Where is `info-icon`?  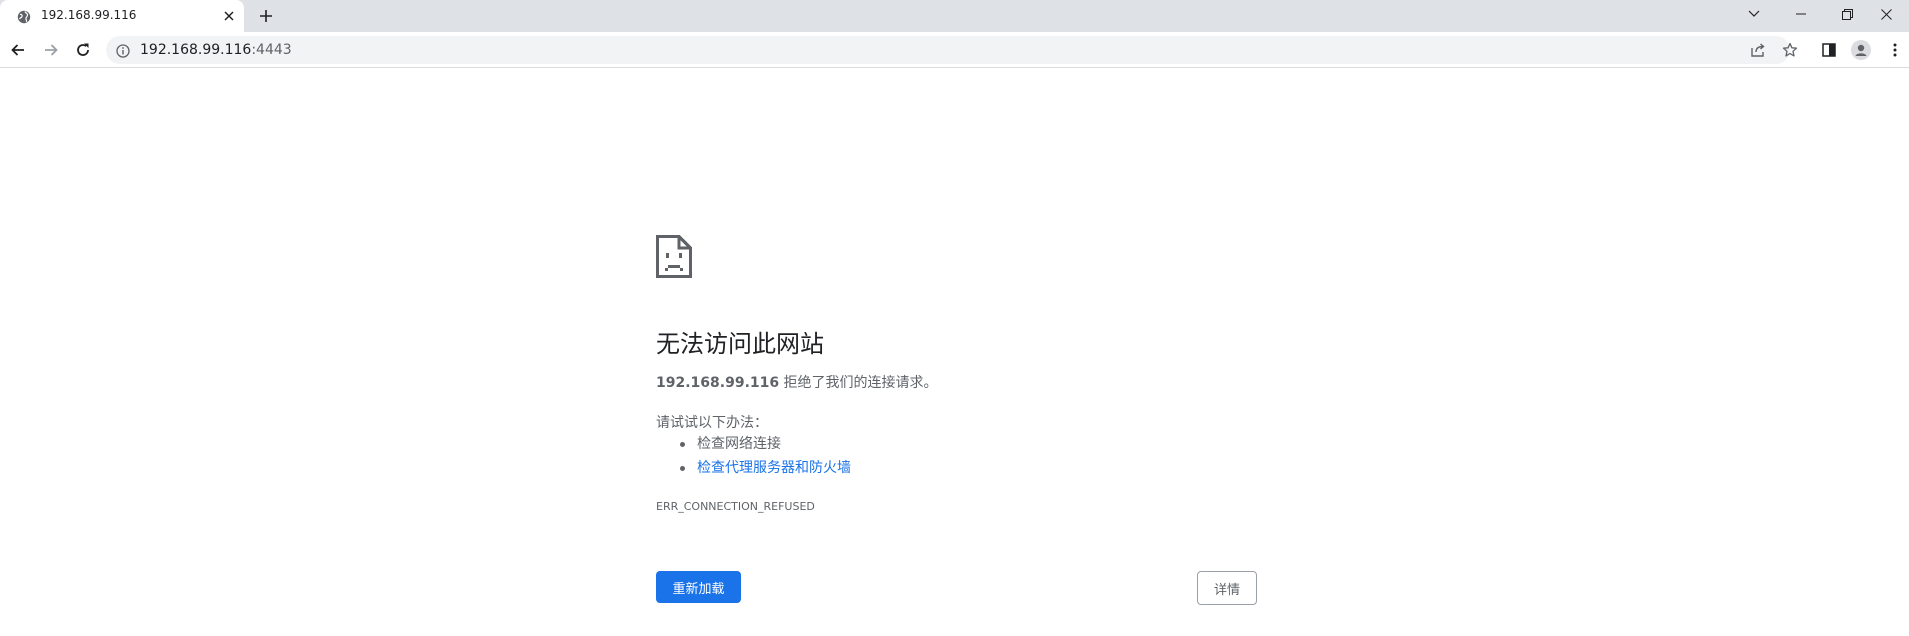 info-icon is located at coordinates (123, 50).